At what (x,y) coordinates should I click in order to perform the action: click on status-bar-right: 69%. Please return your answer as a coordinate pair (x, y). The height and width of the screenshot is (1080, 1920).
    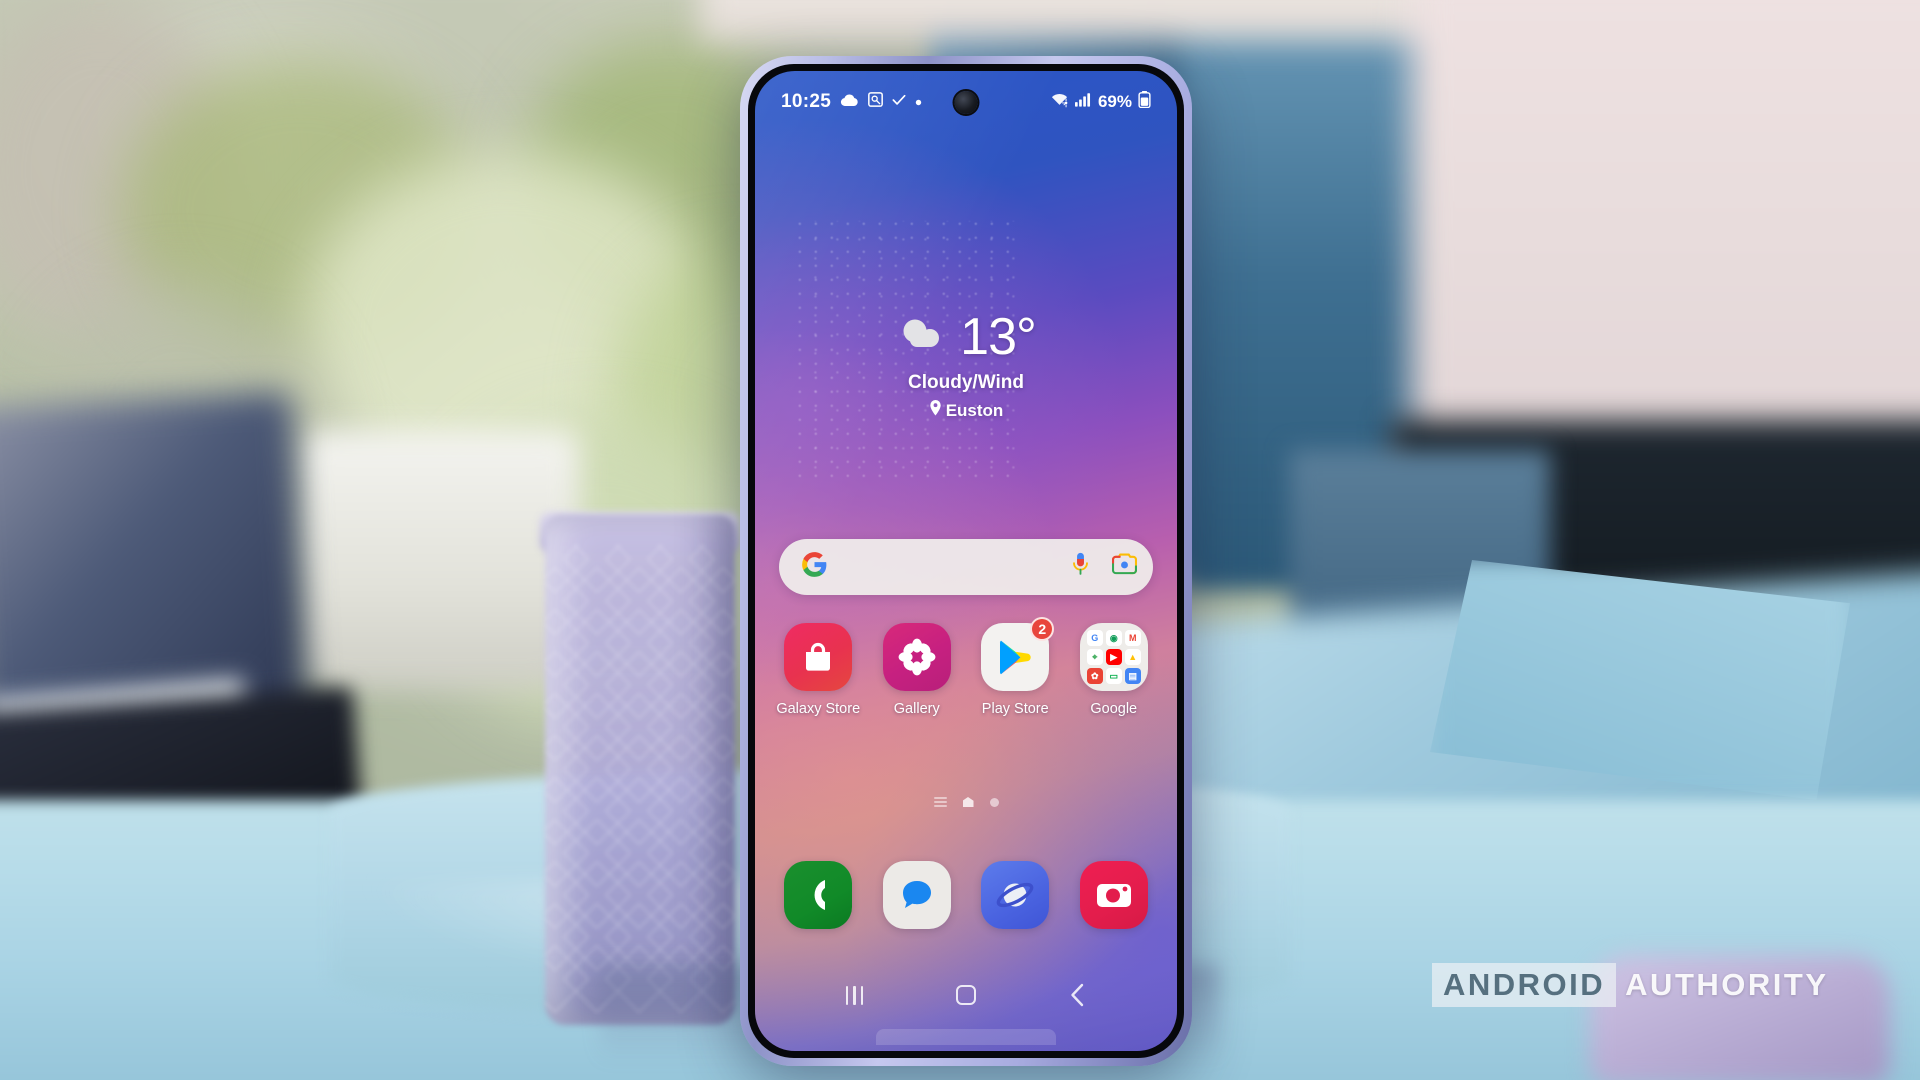
    Looking at the image, I should click on (1100, 102).